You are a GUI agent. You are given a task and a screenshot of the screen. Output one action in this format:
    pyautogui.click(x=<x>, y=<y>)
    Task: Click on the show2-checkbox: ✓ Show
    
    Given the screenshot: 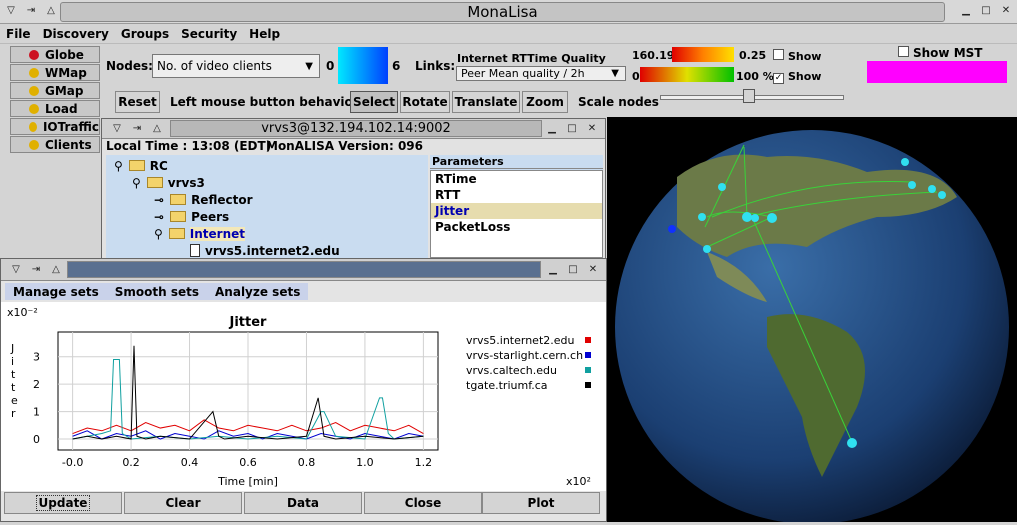 What is the action you would take?
    pyautogui.click(x=797, y=77)
    